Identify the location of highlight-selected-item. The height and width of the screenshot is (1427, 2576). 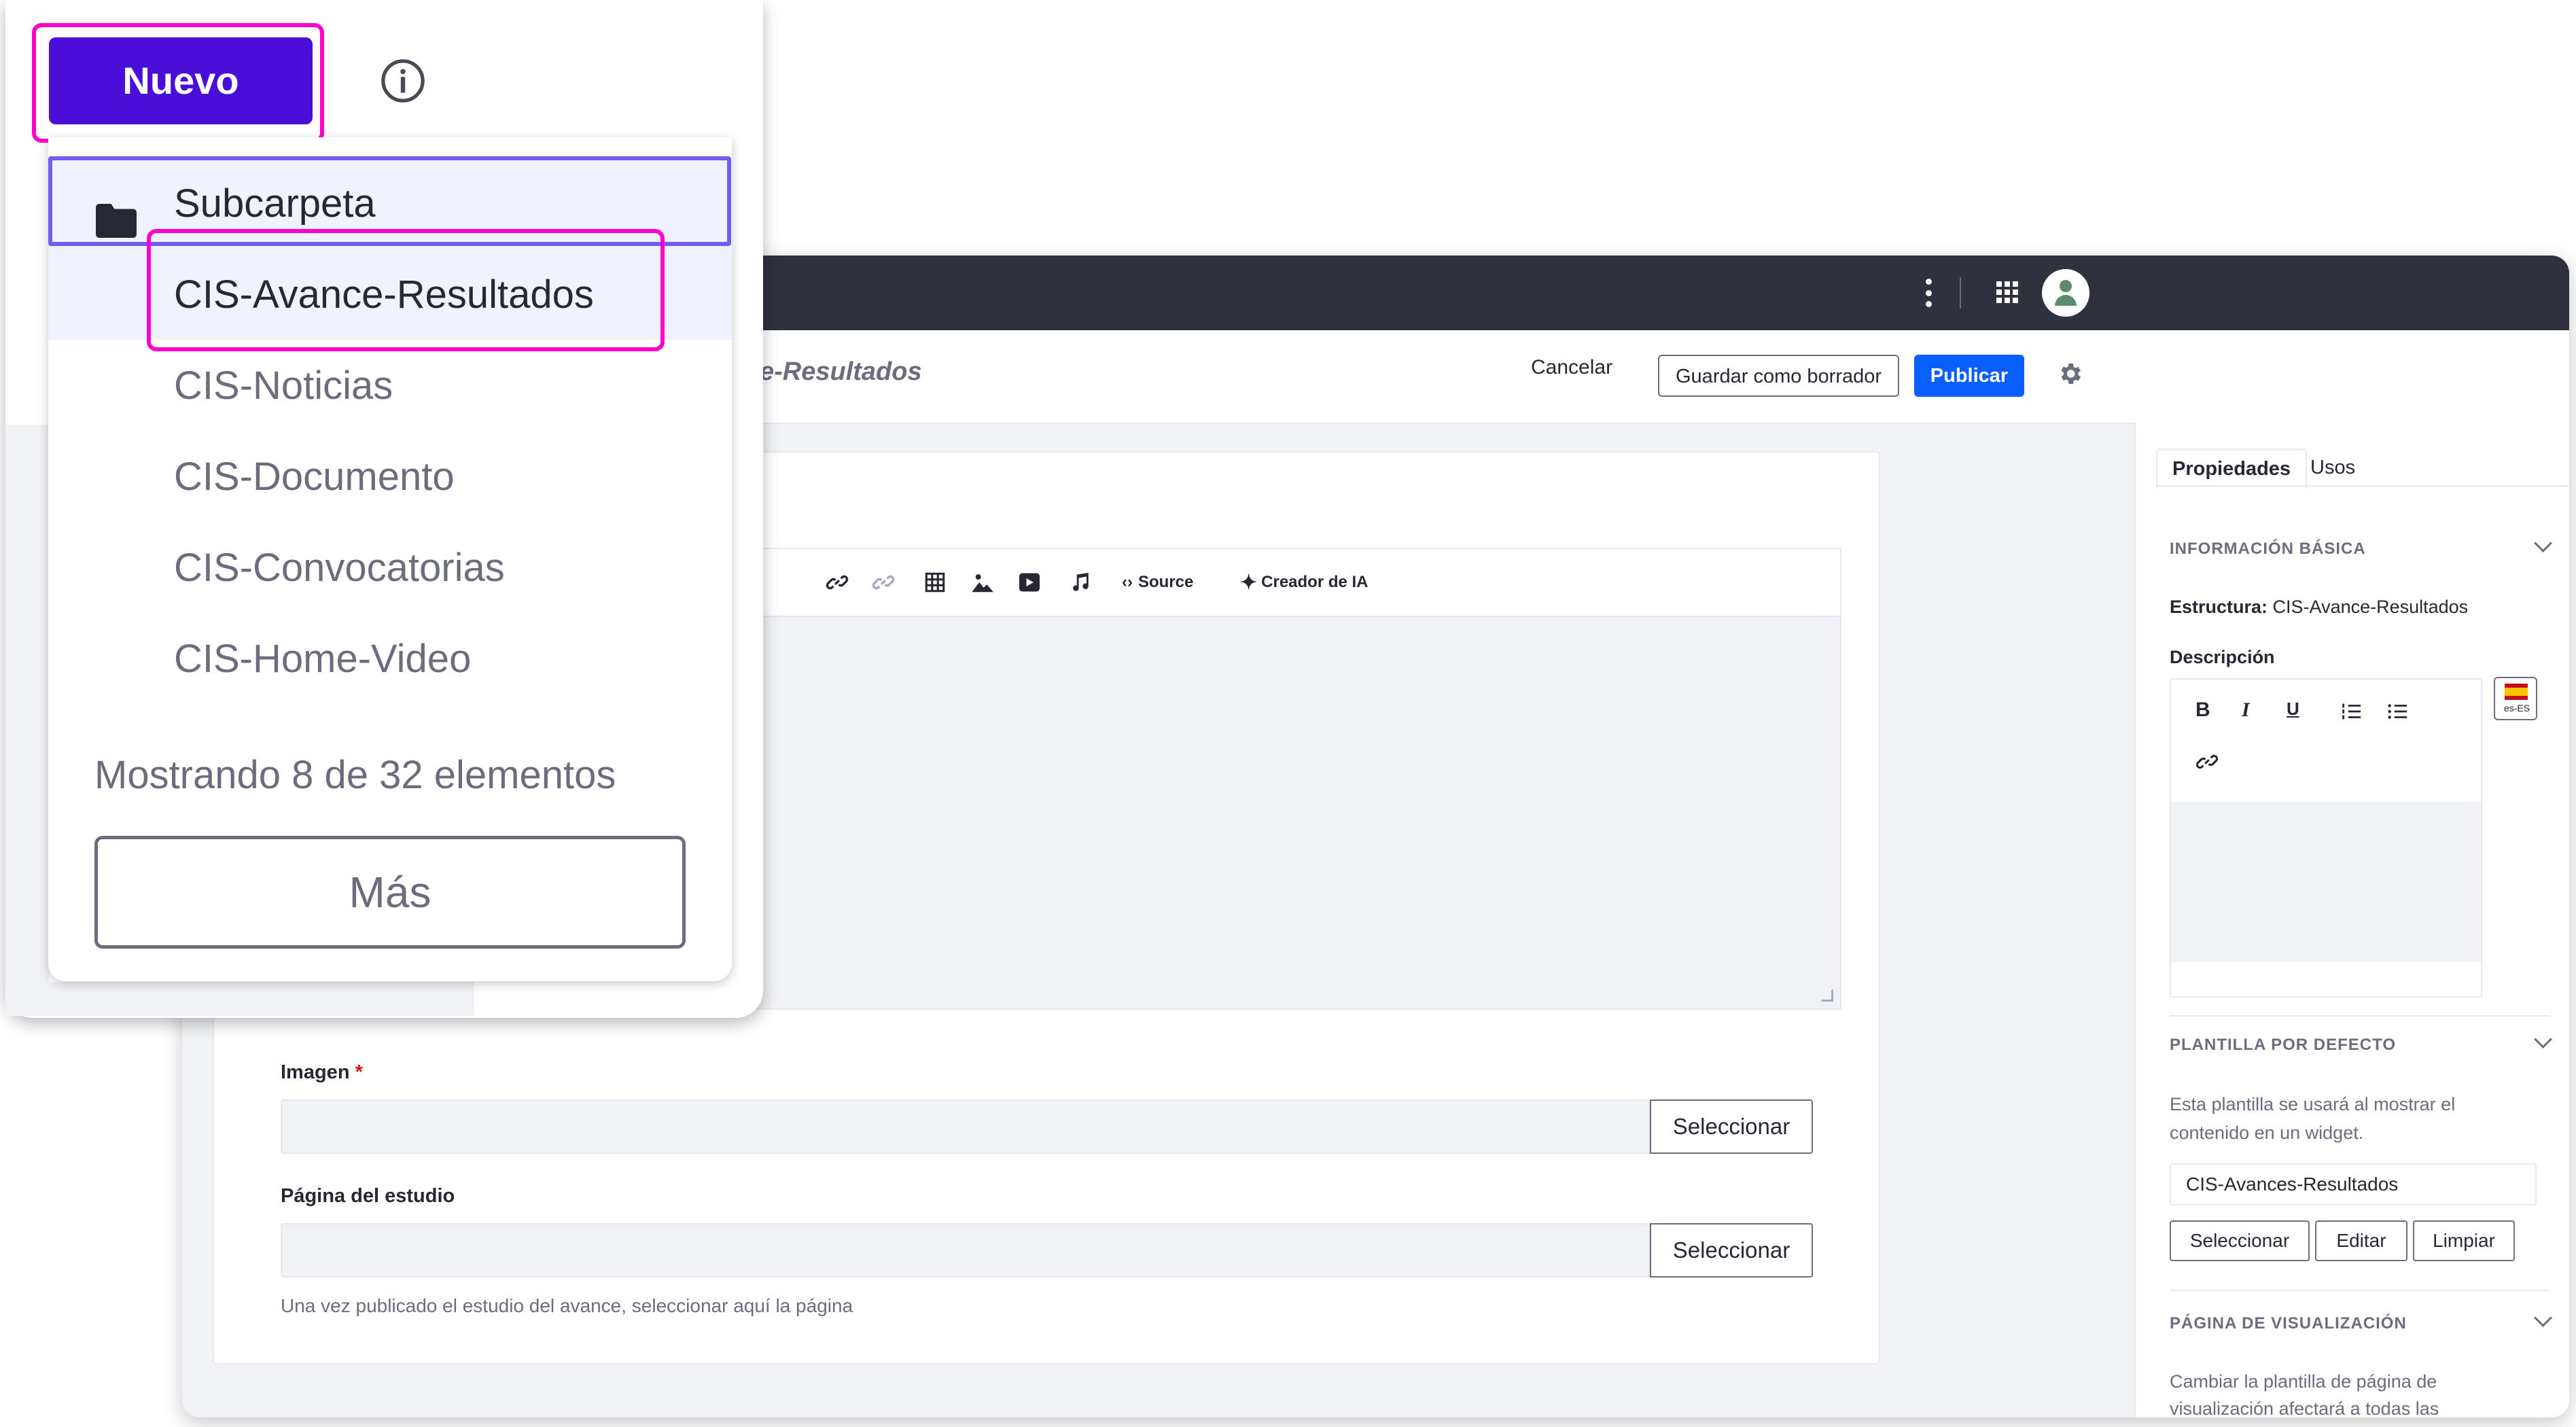
(406, 290).